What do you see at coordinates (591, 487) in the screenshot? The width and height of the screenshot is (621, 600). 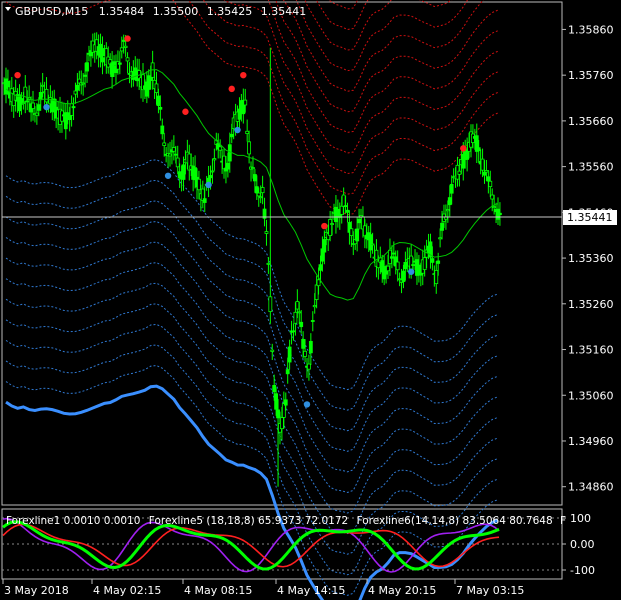 I see `price-tick-label: 1.34860` at bounding box center [591, 487].